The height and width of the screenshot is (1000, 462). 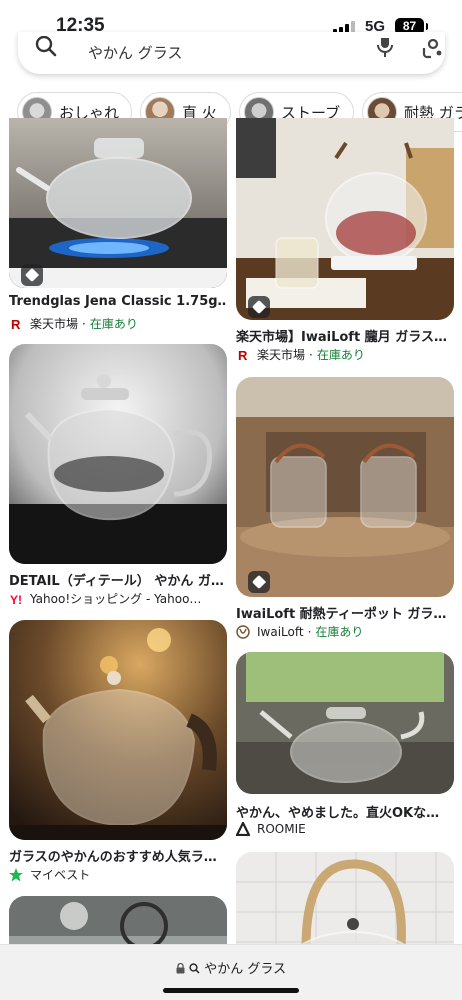 What do you see at coordinates (180, 968) in the screenshot?
I see `lock-icon` at bounding box center [180, 968].